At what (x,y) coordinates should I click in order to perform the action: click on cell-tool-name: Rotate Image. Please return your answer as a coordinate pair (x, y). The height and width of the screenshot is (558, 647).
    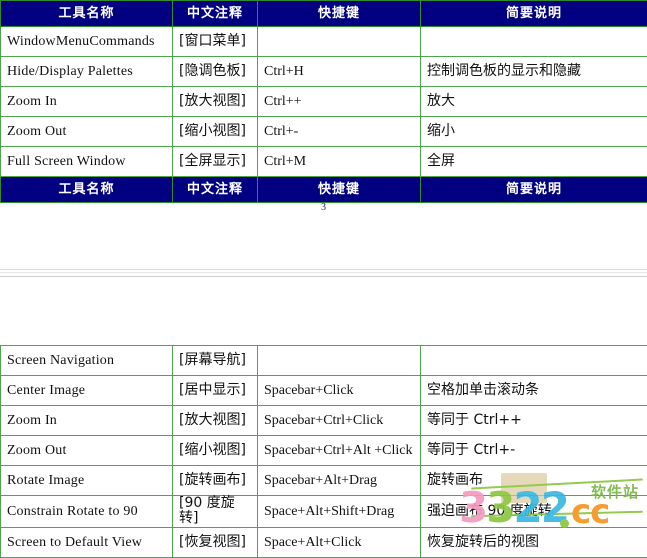
    Looking at the image, I should click on (87, 481).